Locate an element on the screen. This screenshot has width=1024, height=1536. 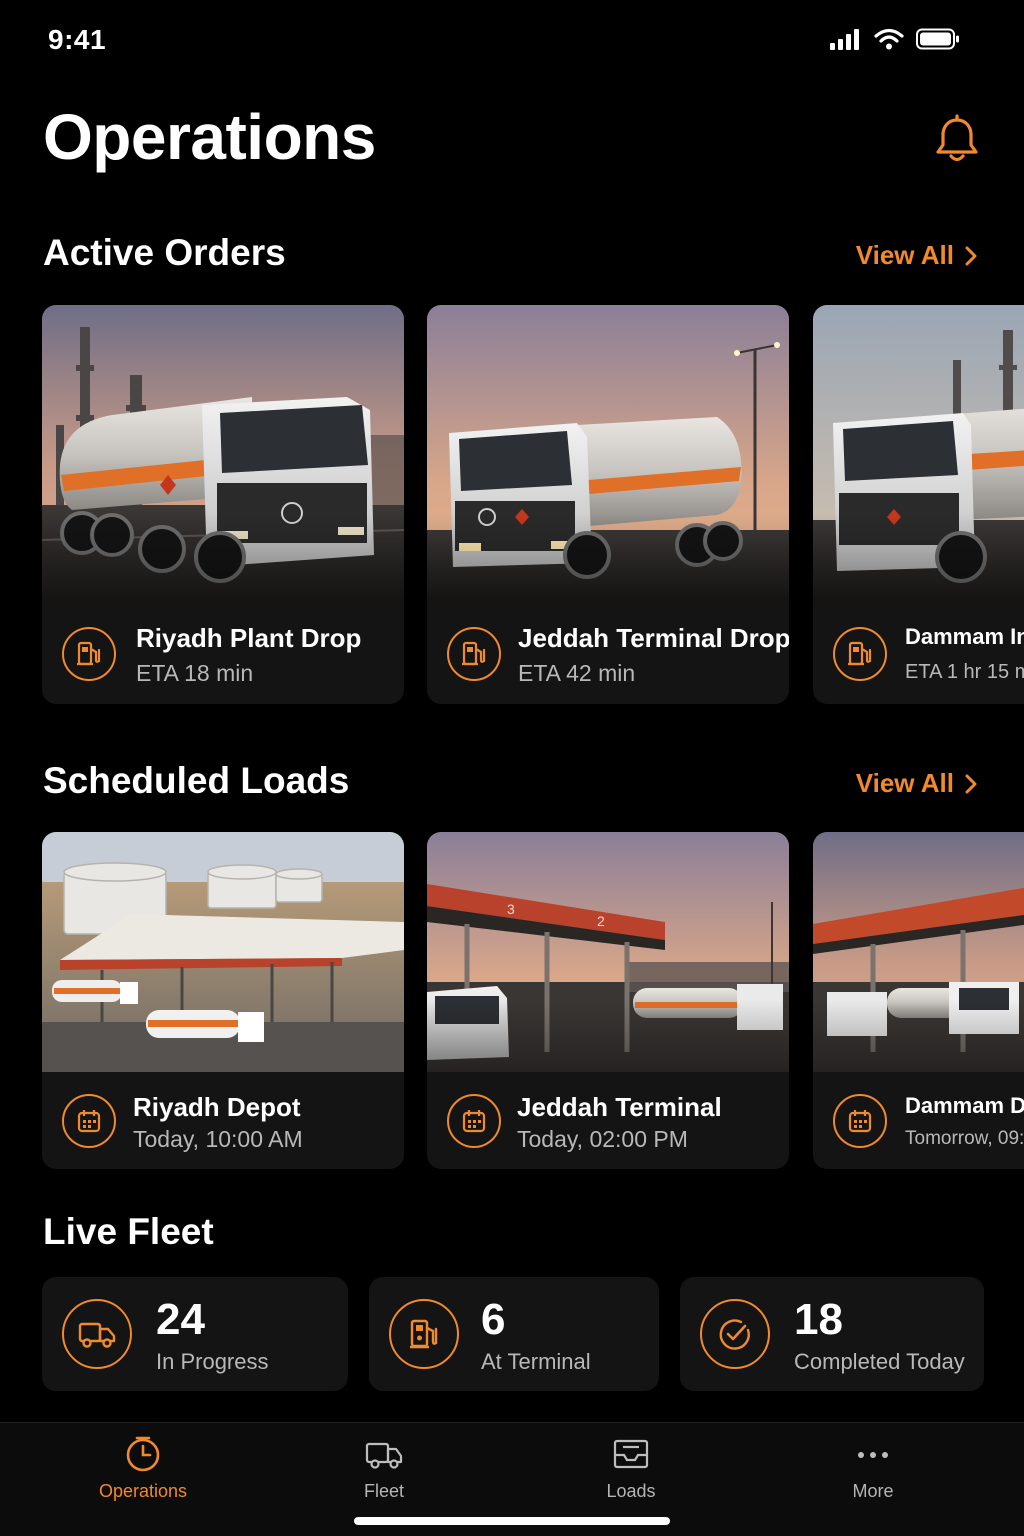
stat-in-progress: 24 In Progress is located at coordinates (195, 1334).